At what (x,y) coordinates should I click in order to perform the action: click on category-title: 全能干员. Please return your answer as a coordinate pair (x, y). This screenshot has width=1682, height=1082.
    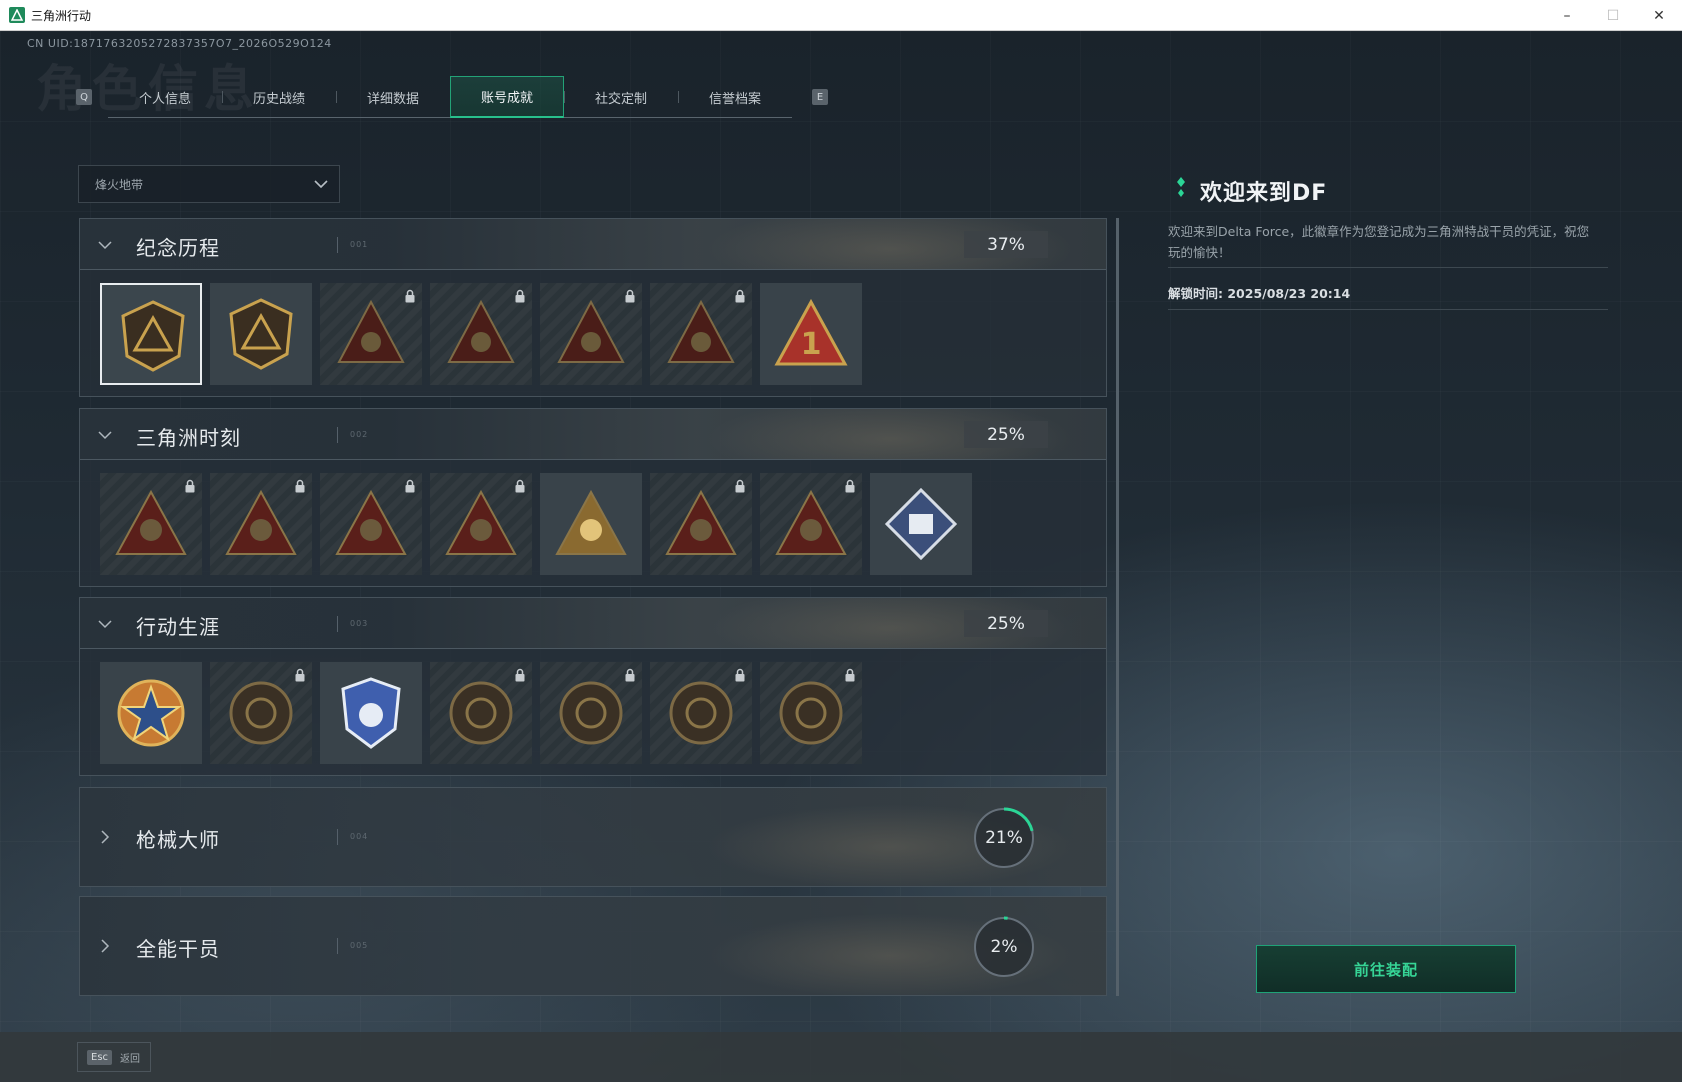
    Looking at the image, I should click on (178, 949).